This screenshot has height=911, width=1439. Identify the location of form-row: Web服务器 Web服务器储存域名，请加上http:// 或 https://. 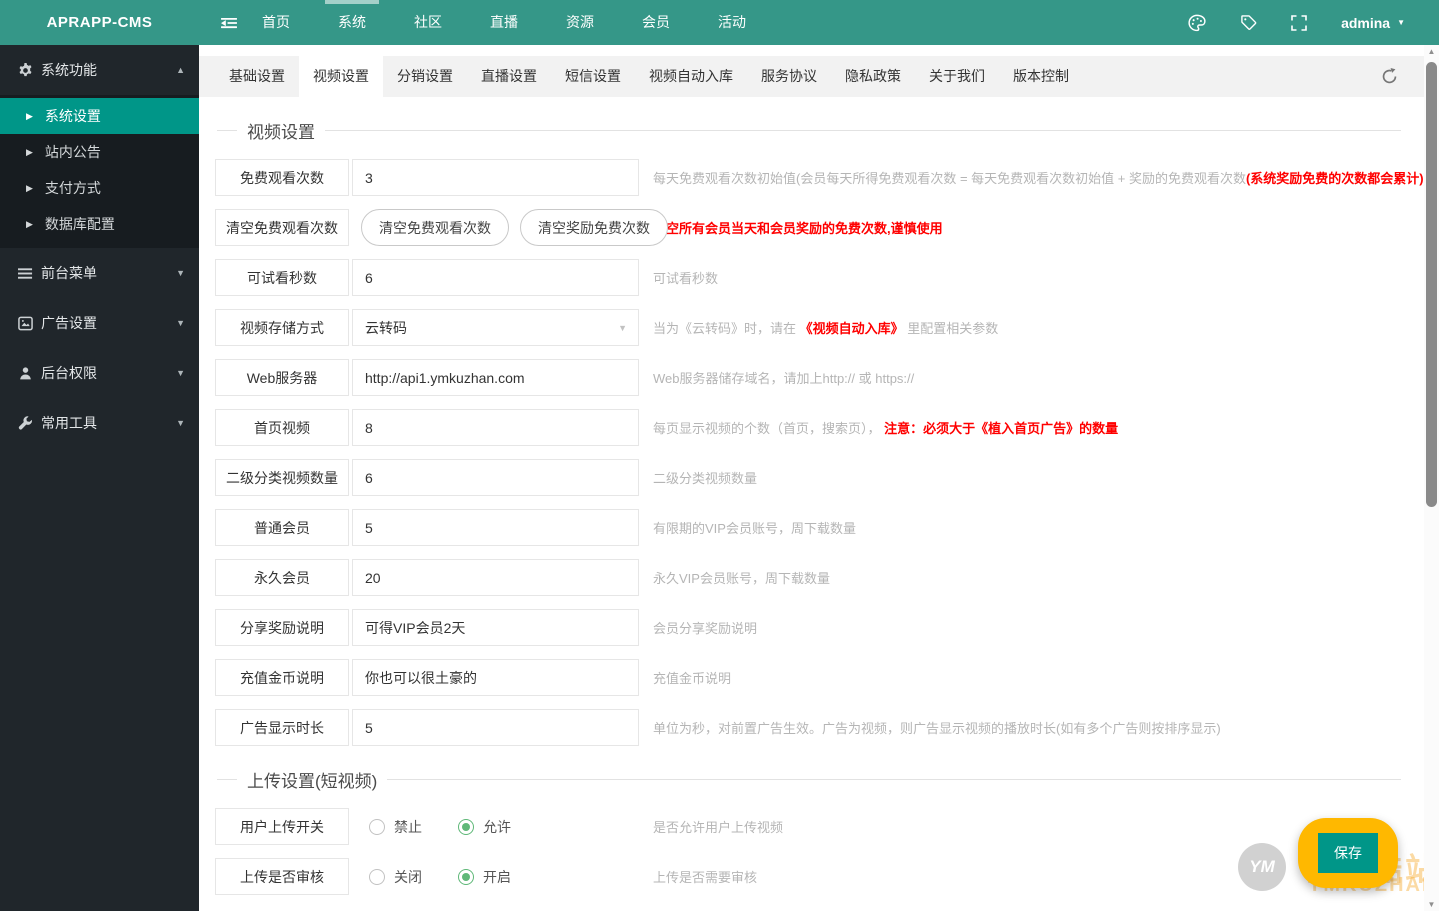
(827, 377).